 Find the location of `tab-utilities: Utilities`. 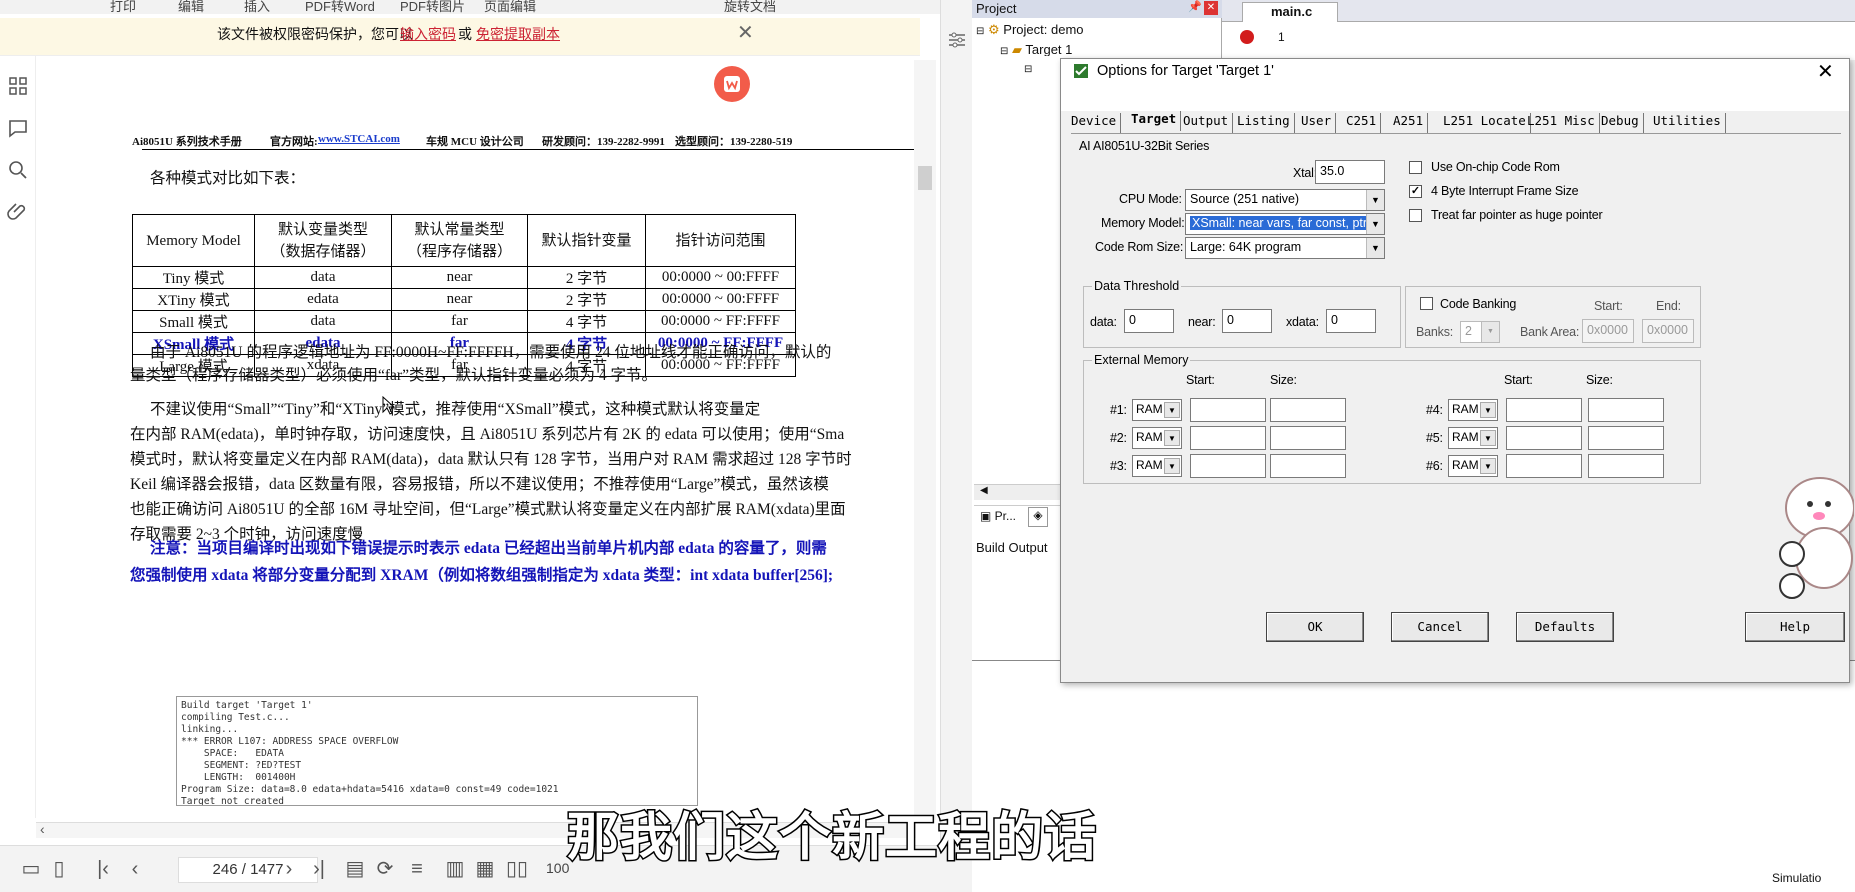

tab-utilities: Utilities is located at coordinates (1689, 123).